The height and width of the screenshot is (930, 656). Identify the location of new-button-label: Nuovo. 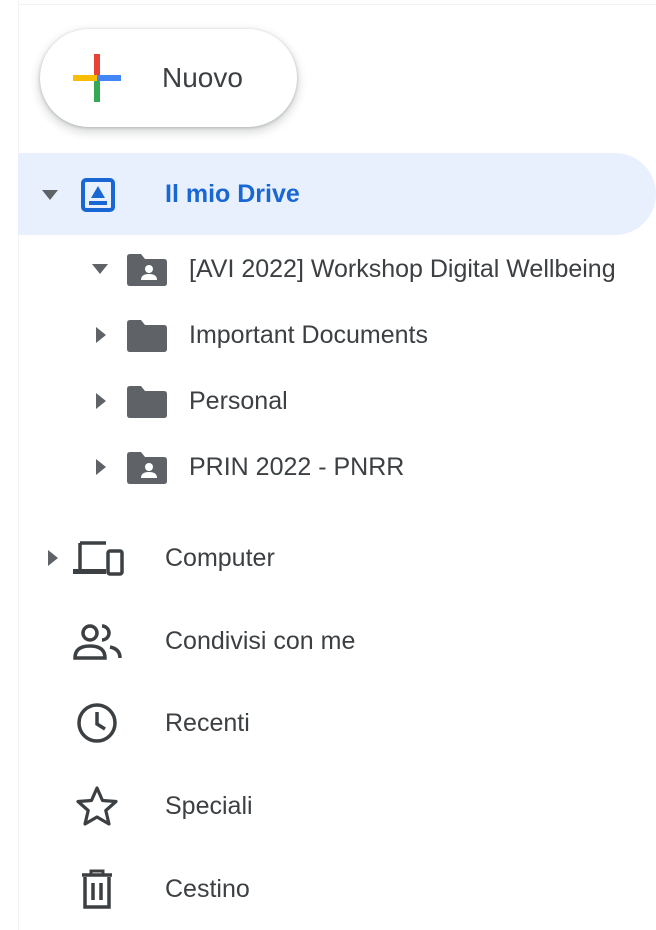
(202, 77).